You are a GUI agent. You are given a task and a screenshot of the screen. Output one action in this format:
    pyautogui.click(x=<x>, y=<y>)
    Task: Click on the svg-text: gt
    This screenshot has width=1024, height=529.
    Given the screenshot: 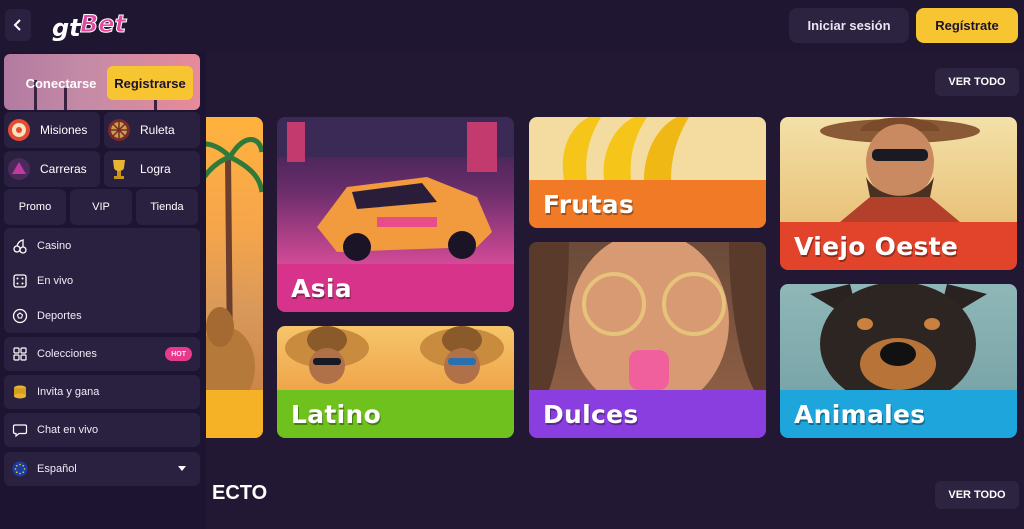 What is the action you would take?
    pyautogui.click(x=67, y=28)
    